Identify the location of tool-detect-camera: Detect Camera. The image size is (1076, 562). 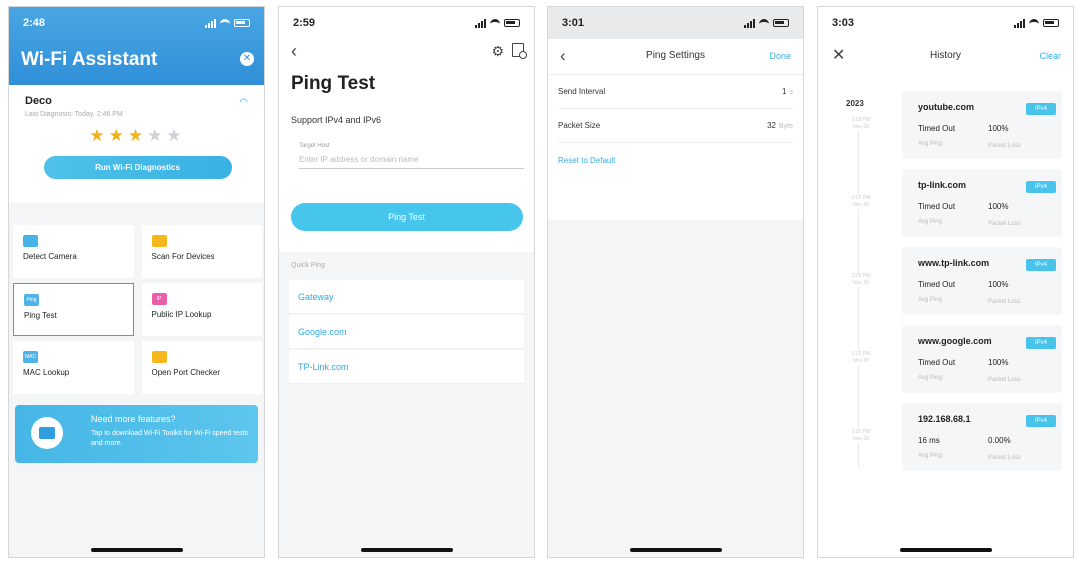
(73, 251).